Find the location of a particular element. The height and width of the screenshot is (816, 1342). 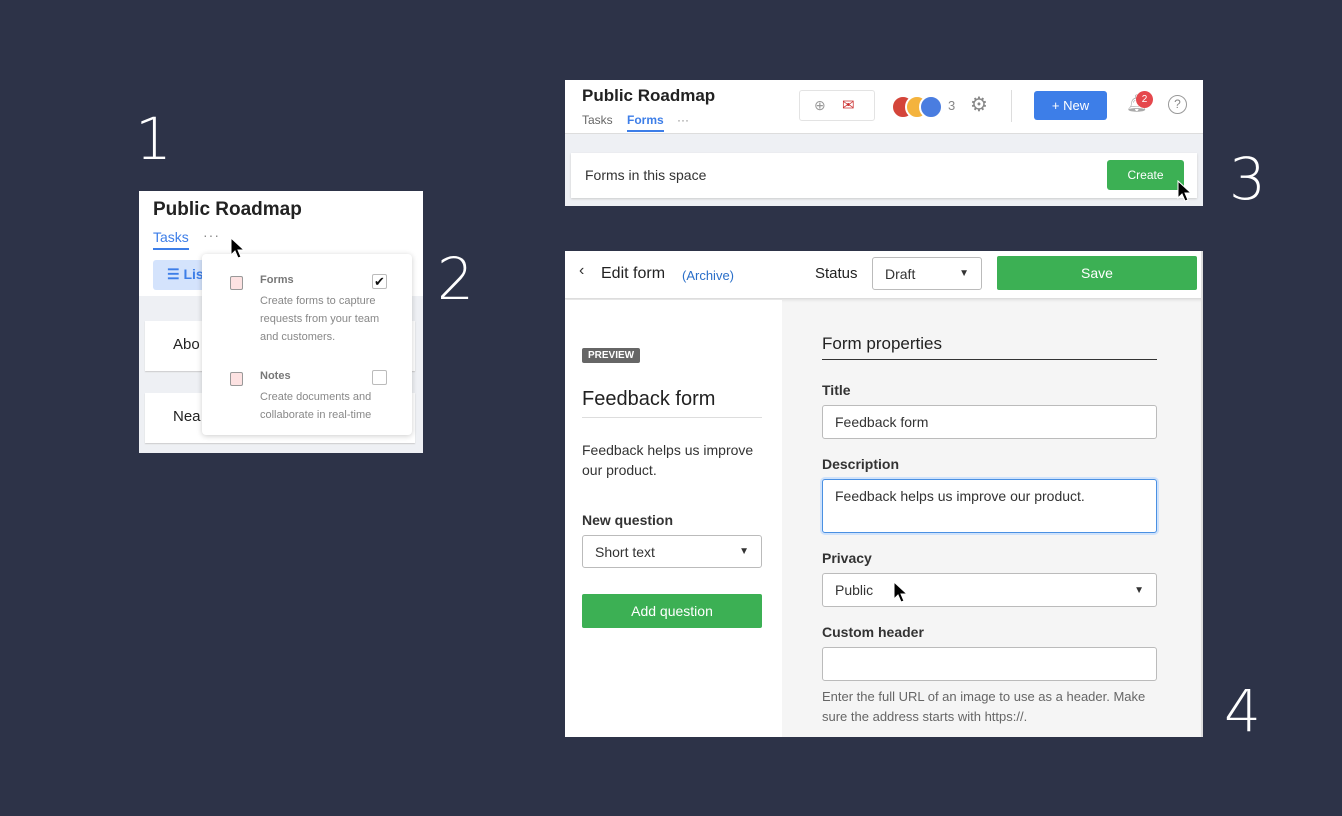

description-label: Description is located at coordinates (861, 464).